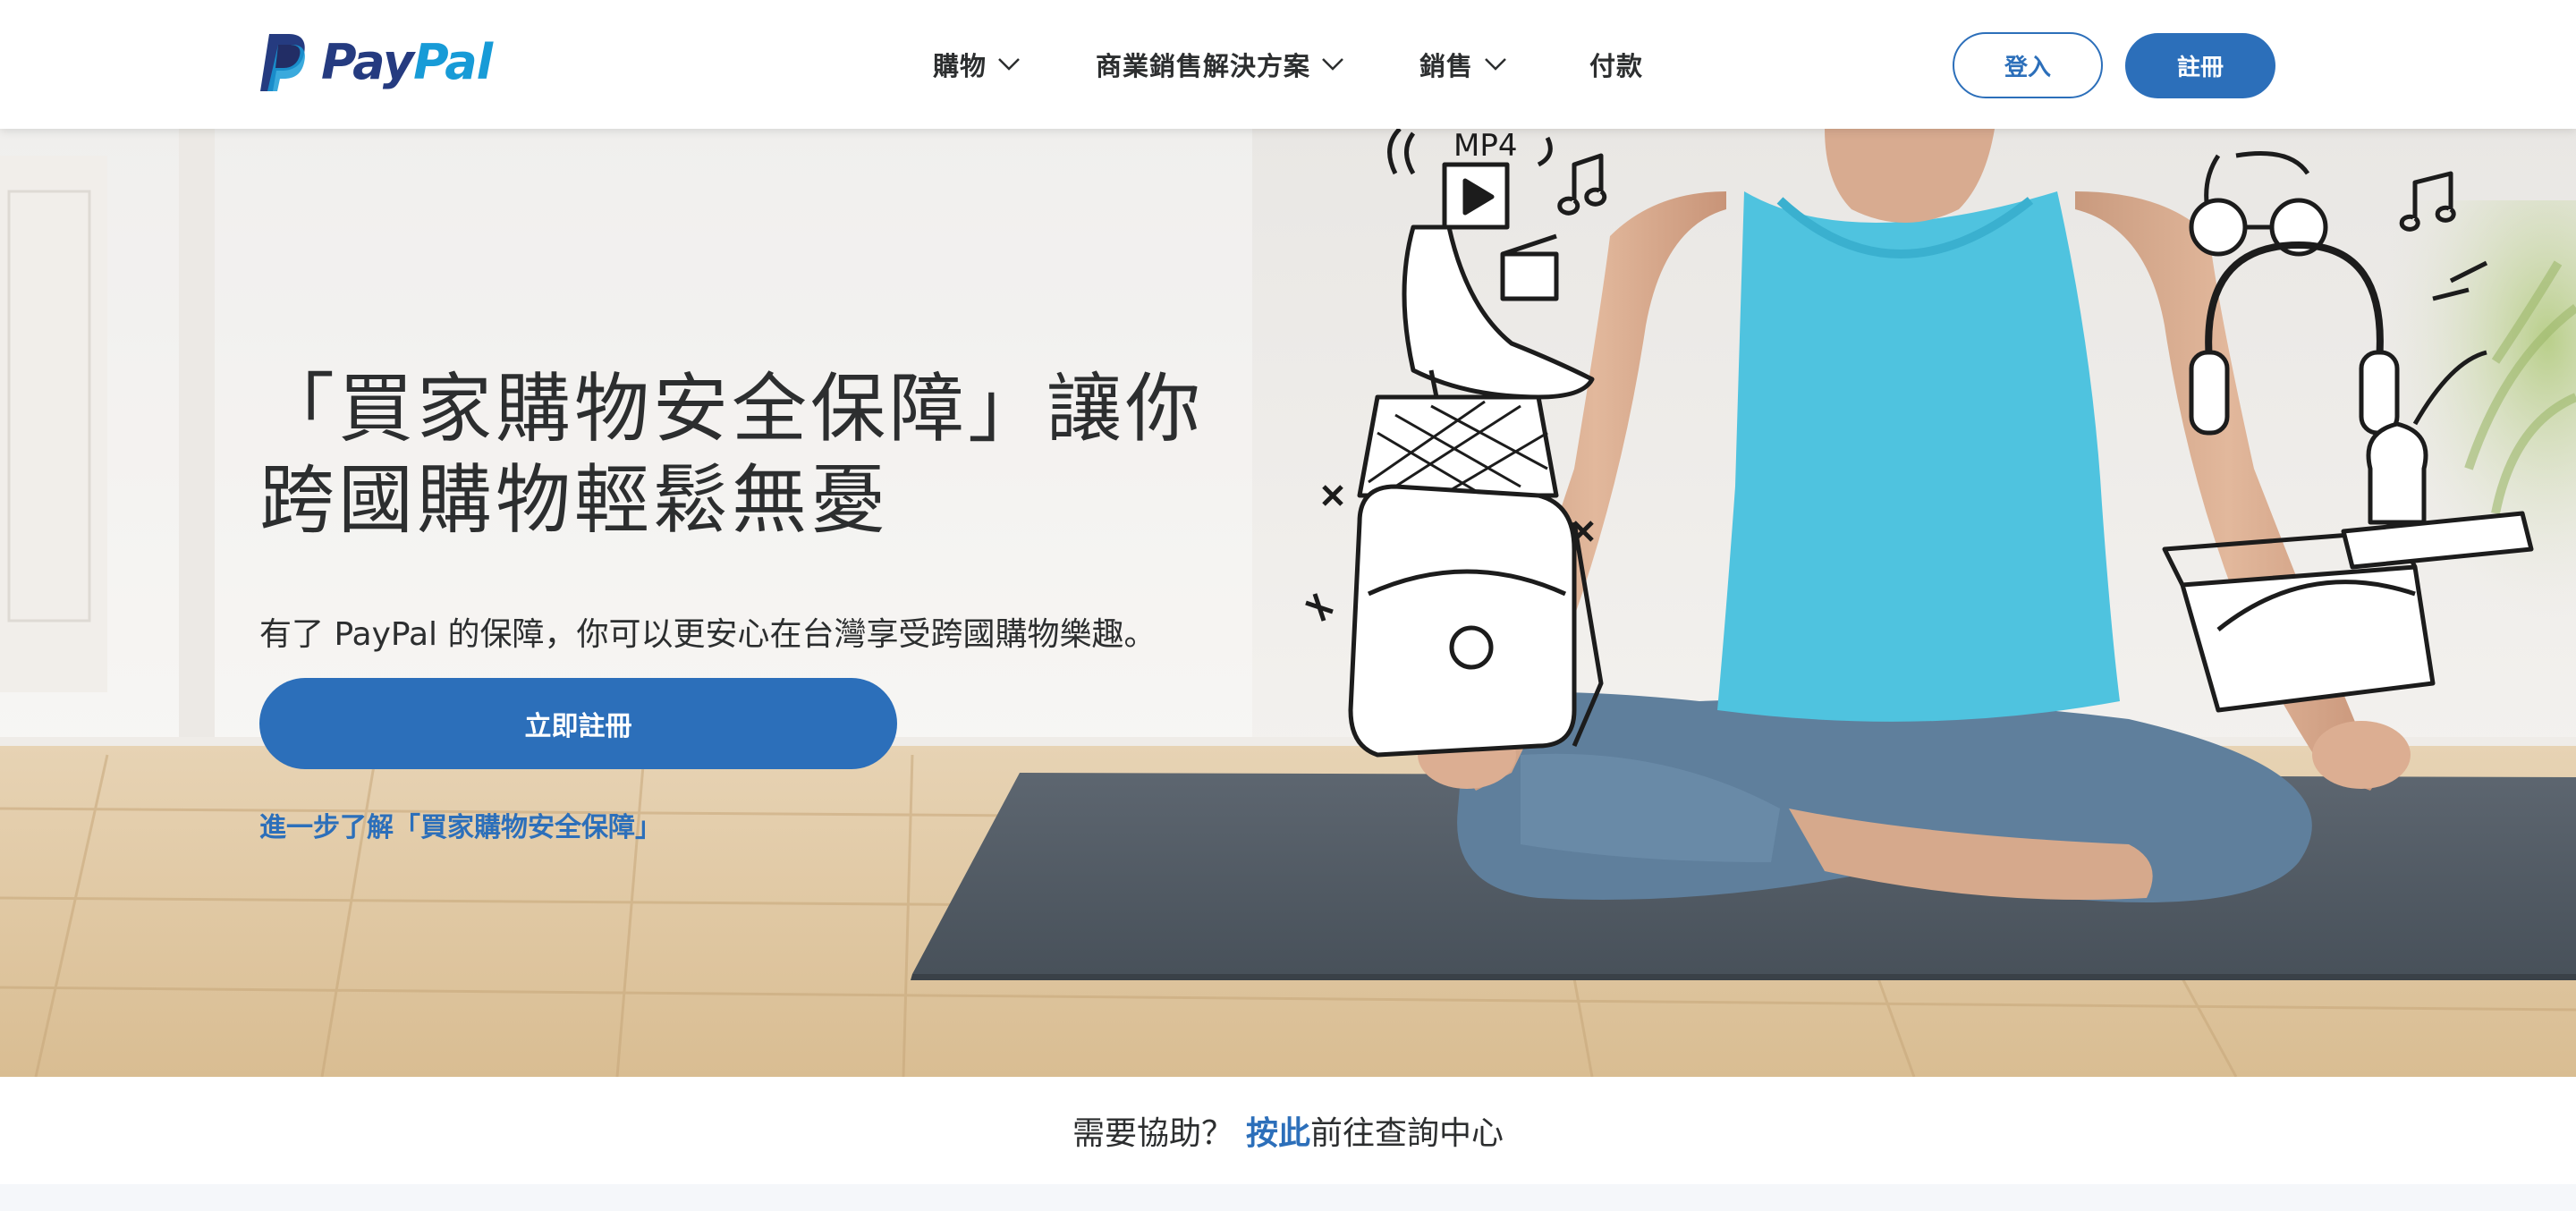  I want to click on site-header: PayPal 購物 商業銷售解決方案 銷售 付款 登入 註冊, so click(1288, 64).